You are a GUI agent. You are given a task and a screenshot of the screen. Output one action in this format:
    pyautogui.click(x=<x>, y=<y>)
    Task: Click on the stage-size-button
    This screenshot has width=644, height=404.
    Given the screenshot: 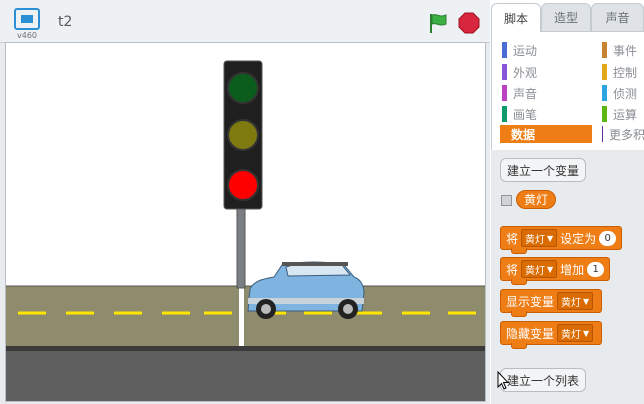 What is the action you would take?
    pyautogui.click(x=27, y=19)
    